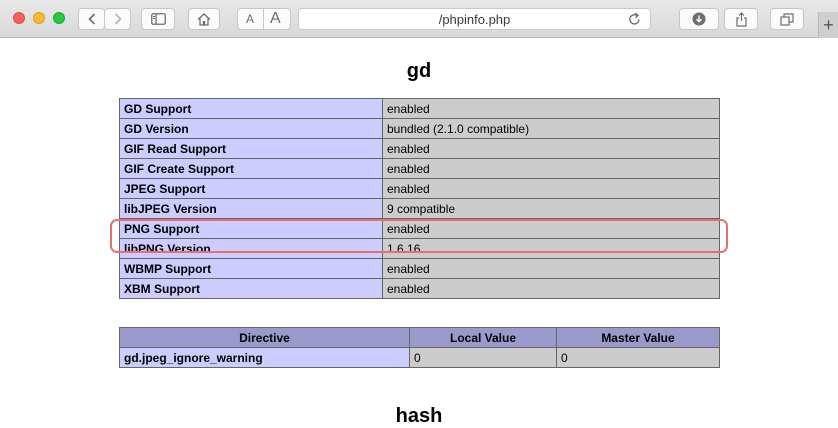  Describe the element at coordinates (251, 228) in the screenshot. I see `row-key: PNG Support` at that location.